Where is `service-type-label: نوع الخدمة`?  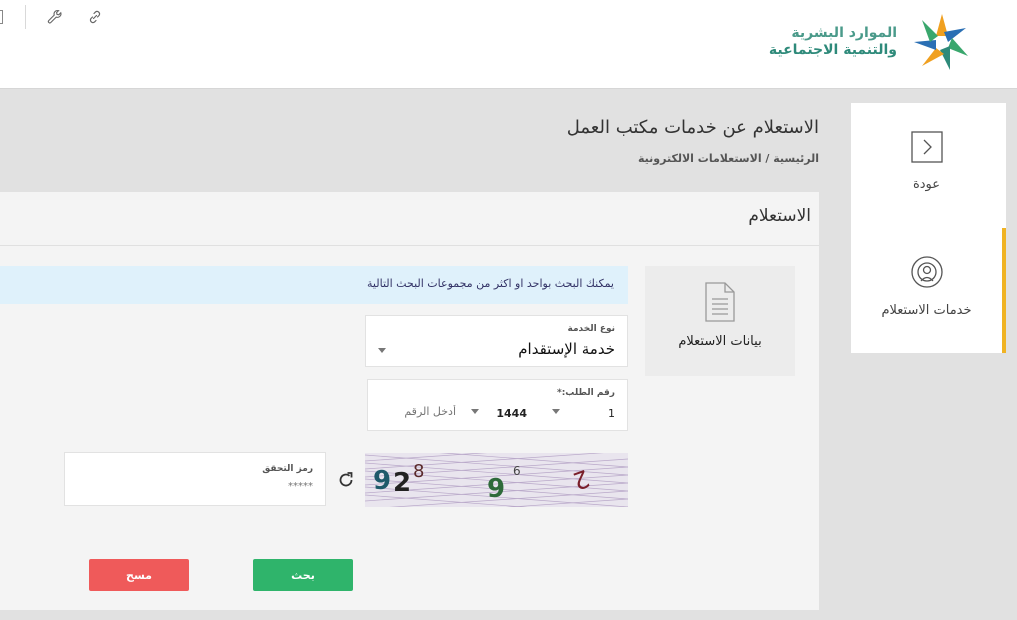 service-type-label: نوع الخدمة is located at coordinates (591, 329).